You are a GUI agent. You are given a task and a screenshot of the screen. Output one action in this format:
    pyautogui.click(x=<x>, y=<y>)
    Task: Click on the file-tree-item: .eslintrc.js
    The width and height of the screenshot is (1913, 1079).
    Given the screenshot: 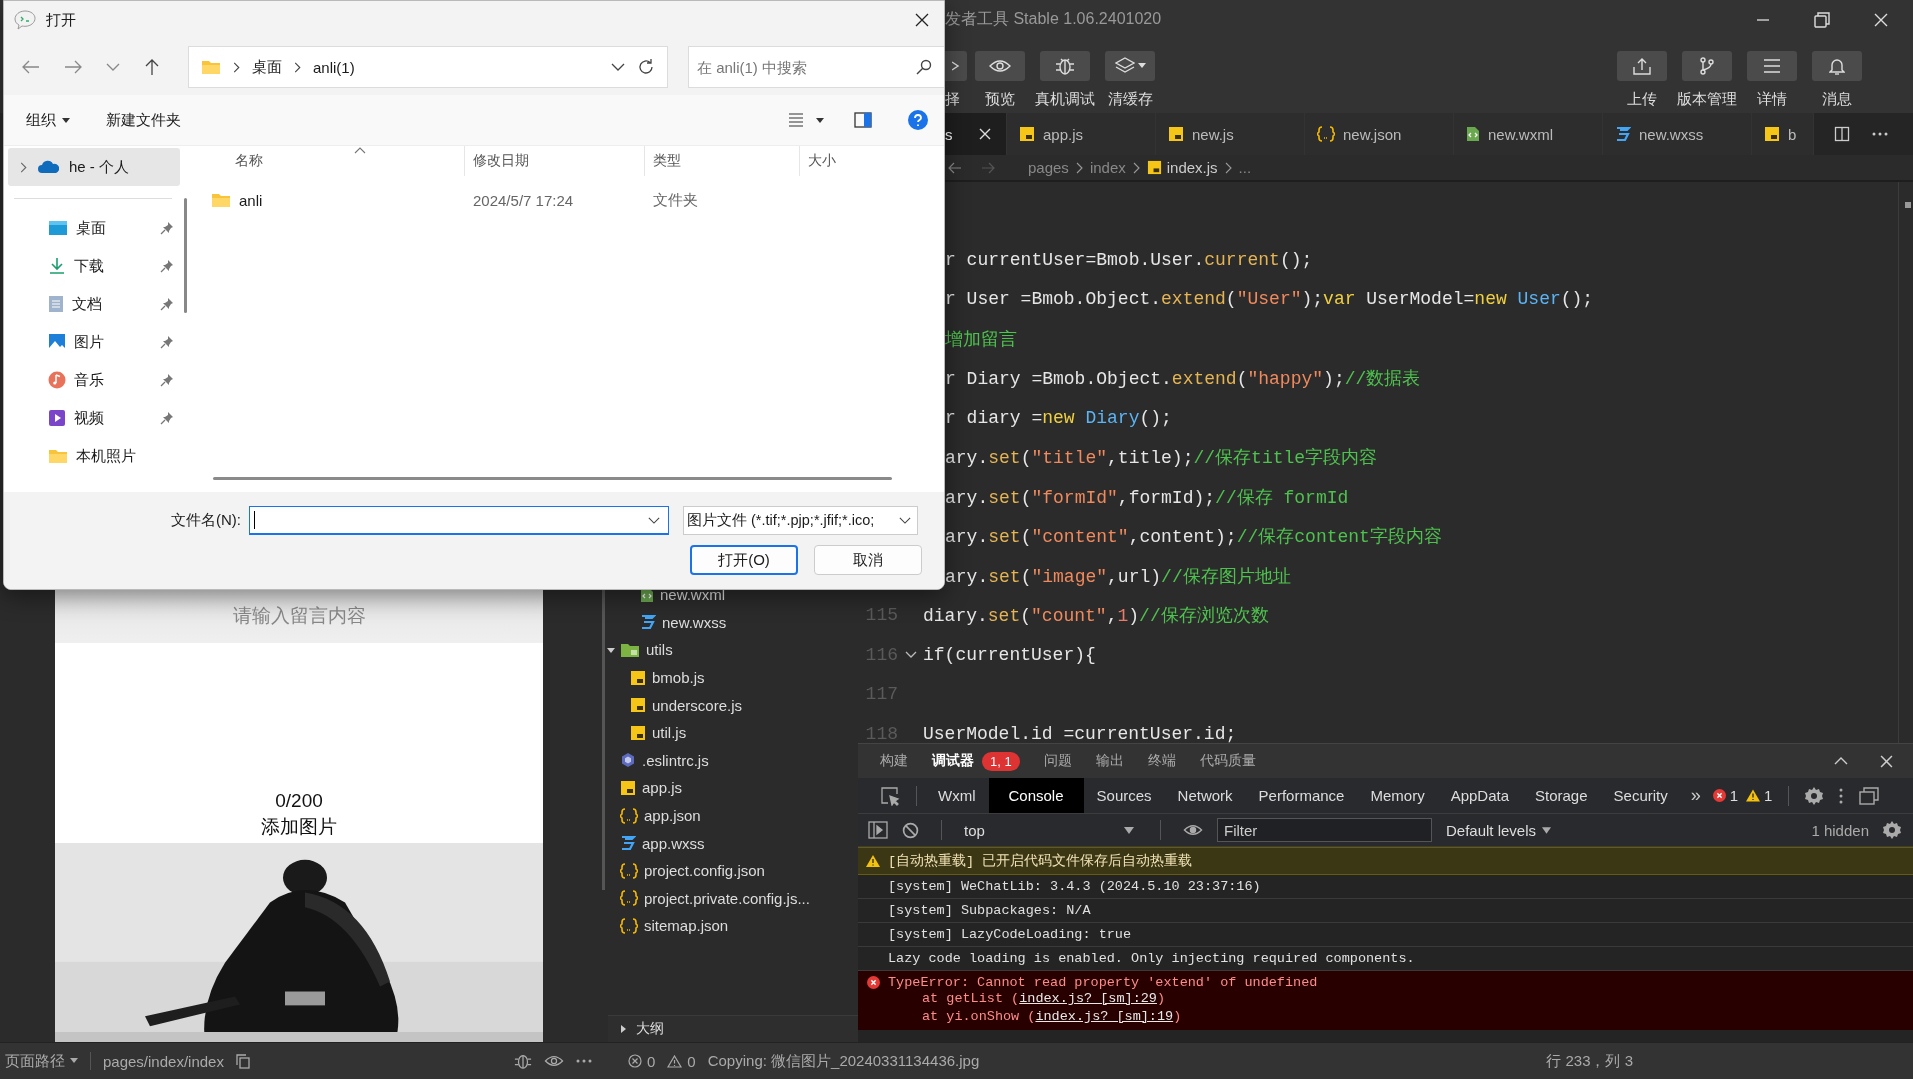 What is the action you would take?
    pyautogui.click(x=733, y=760)
    